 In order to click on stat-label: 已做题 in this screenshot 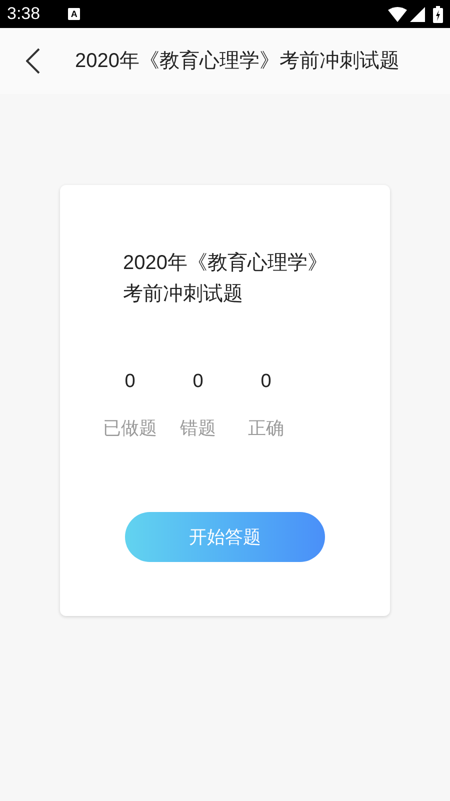, I will do `click(130, 428)`.